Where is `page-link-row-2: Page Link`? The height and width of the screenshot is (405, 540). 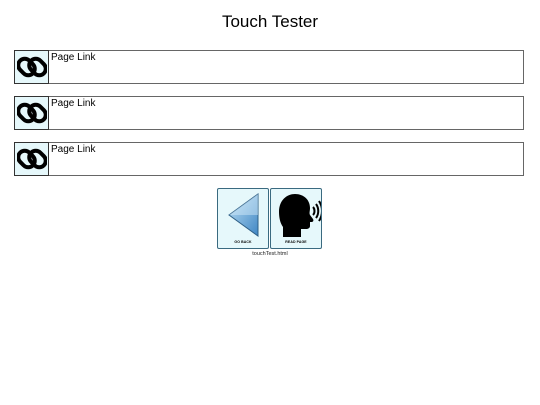 page-link-row-2: Page Link is located at coordinates (269, 113).